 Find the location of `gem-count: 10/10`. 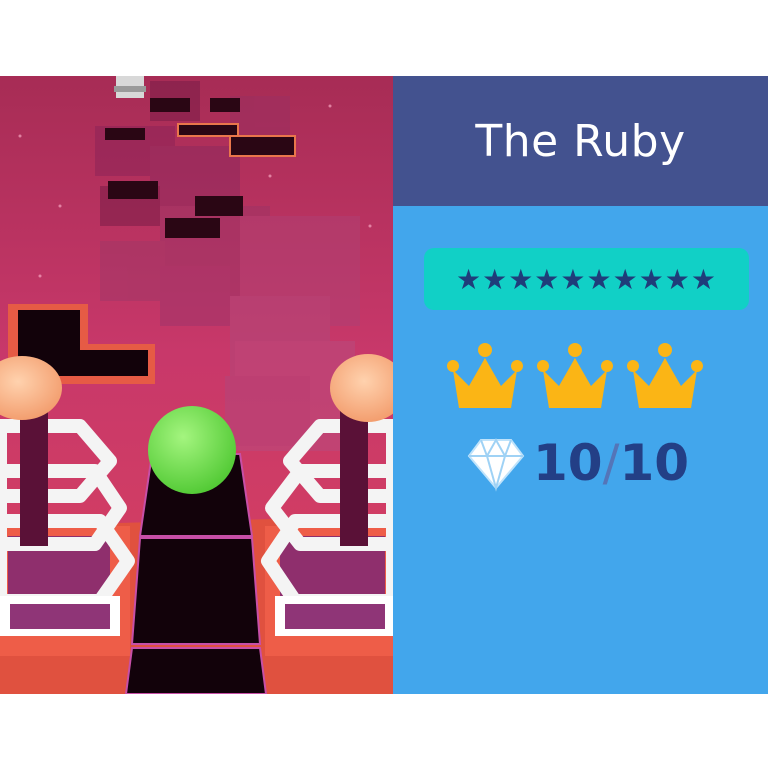

gem-count: 10/10 is located at coordinates (611, 463).